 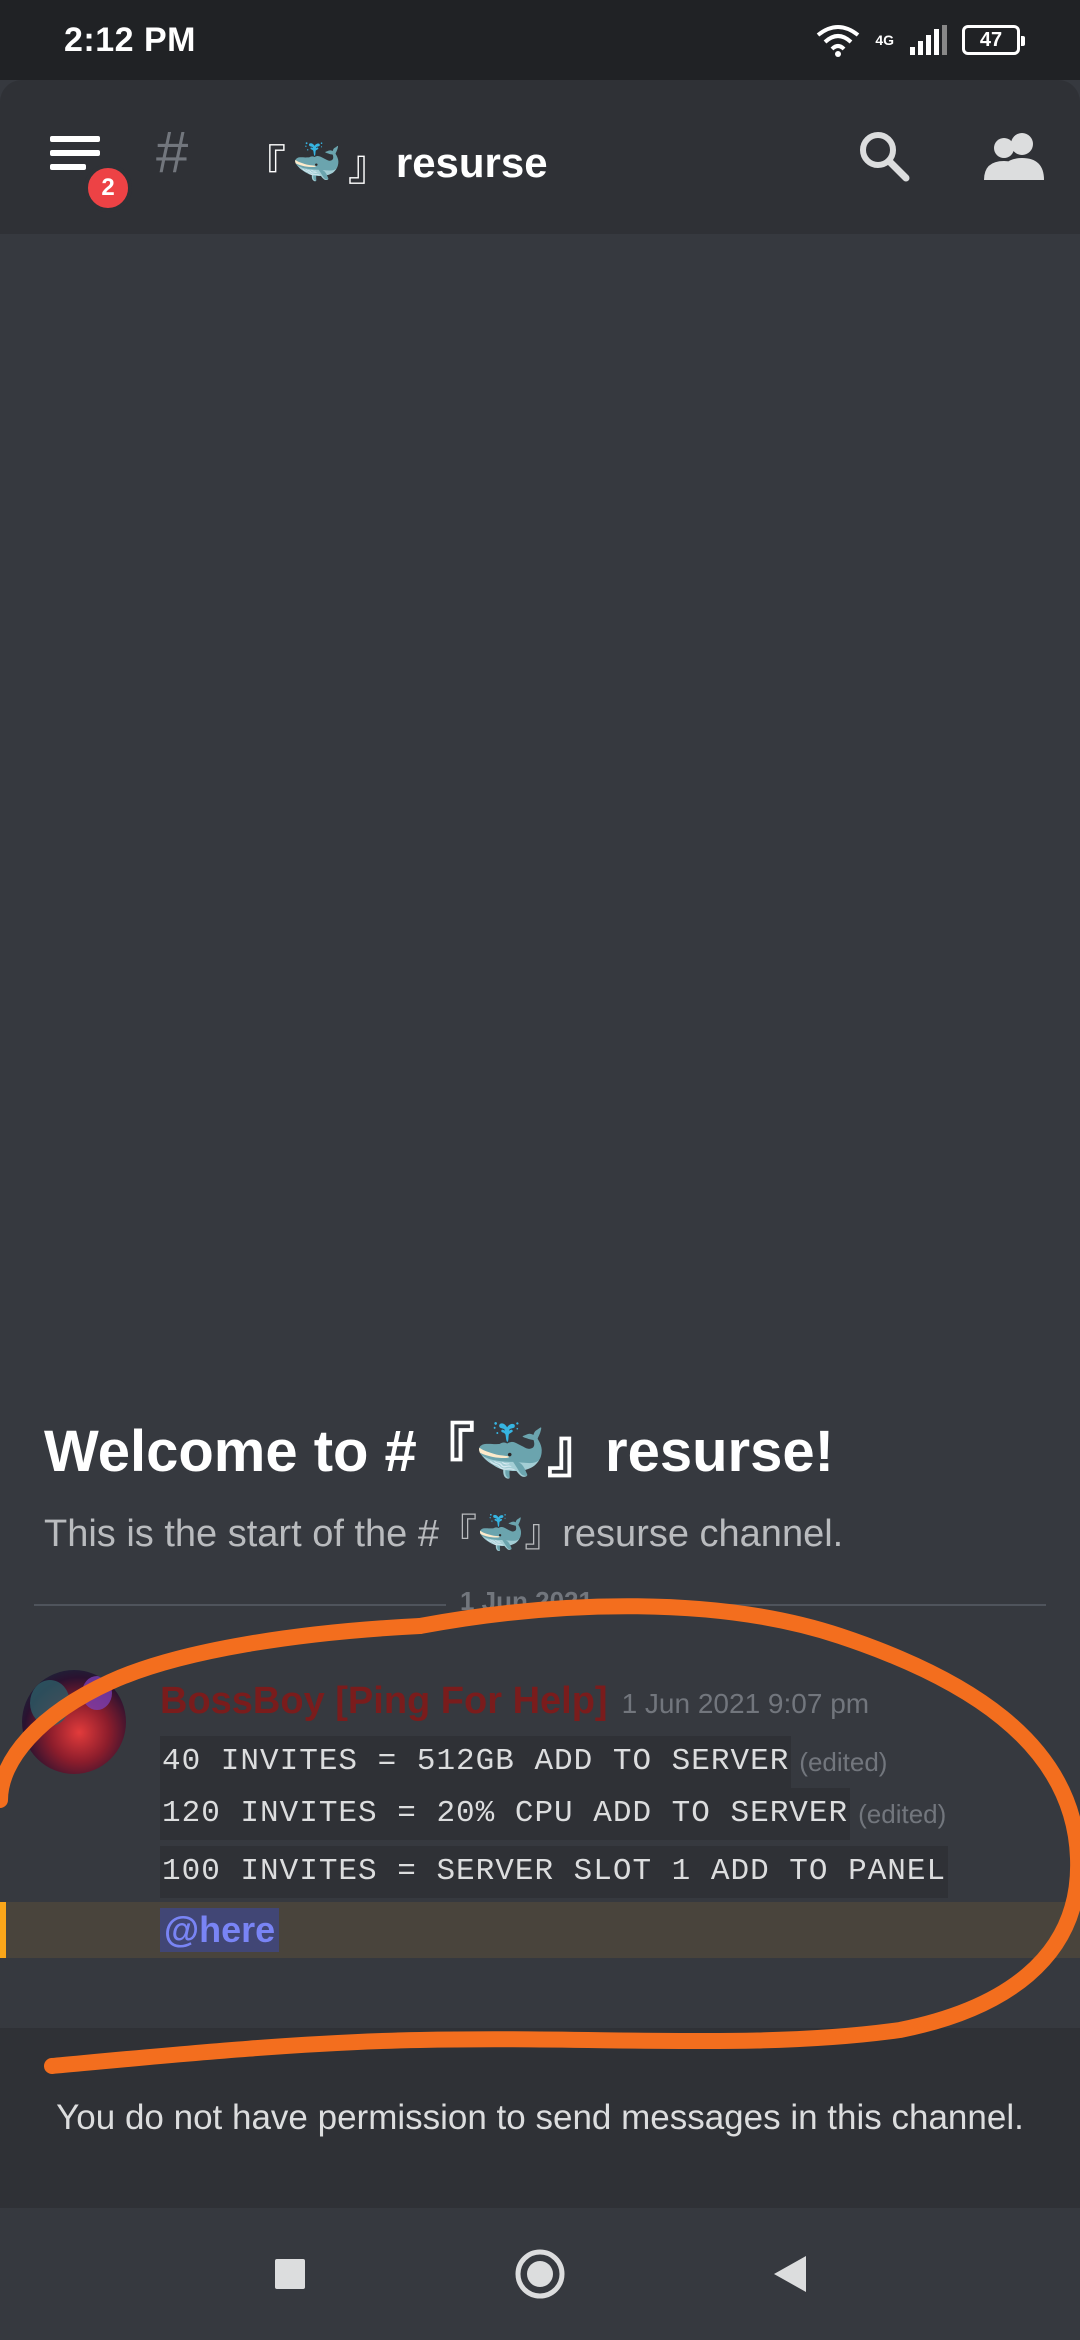 I want to click on here-mention: @here, so click(x=220, y=1930).